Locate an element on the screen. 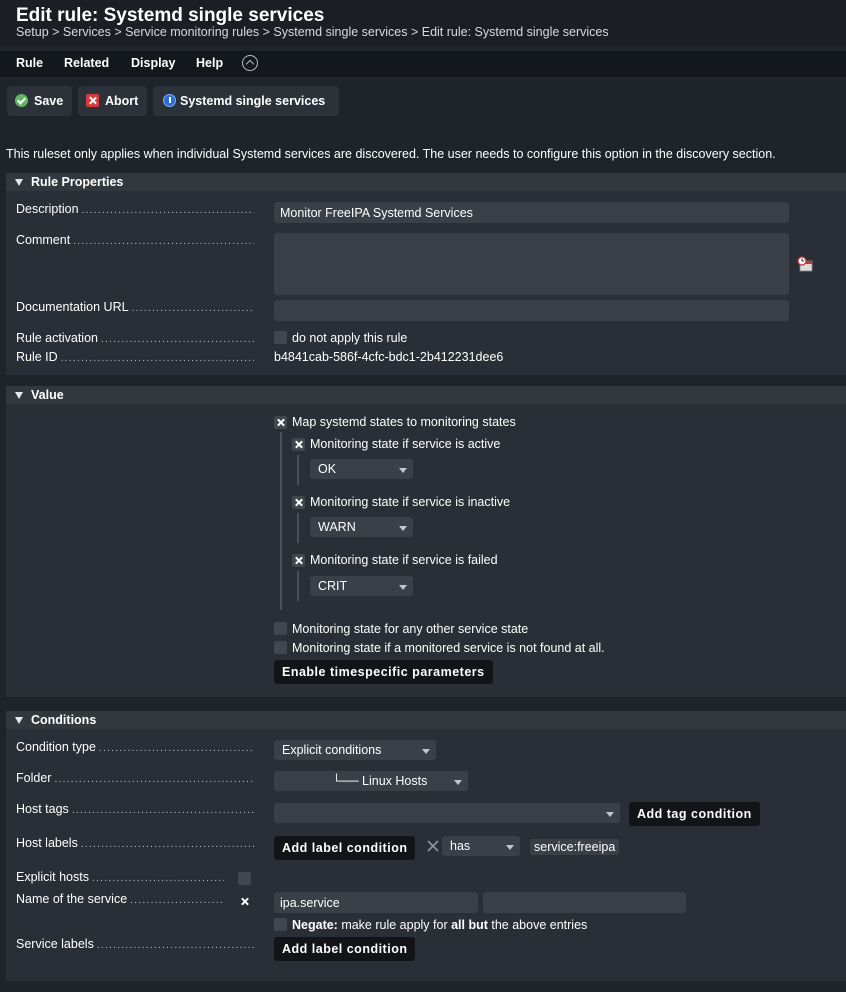 The height and width of the screenshot is (992, 846). description-label: Description is located at coordinates (135, 210).